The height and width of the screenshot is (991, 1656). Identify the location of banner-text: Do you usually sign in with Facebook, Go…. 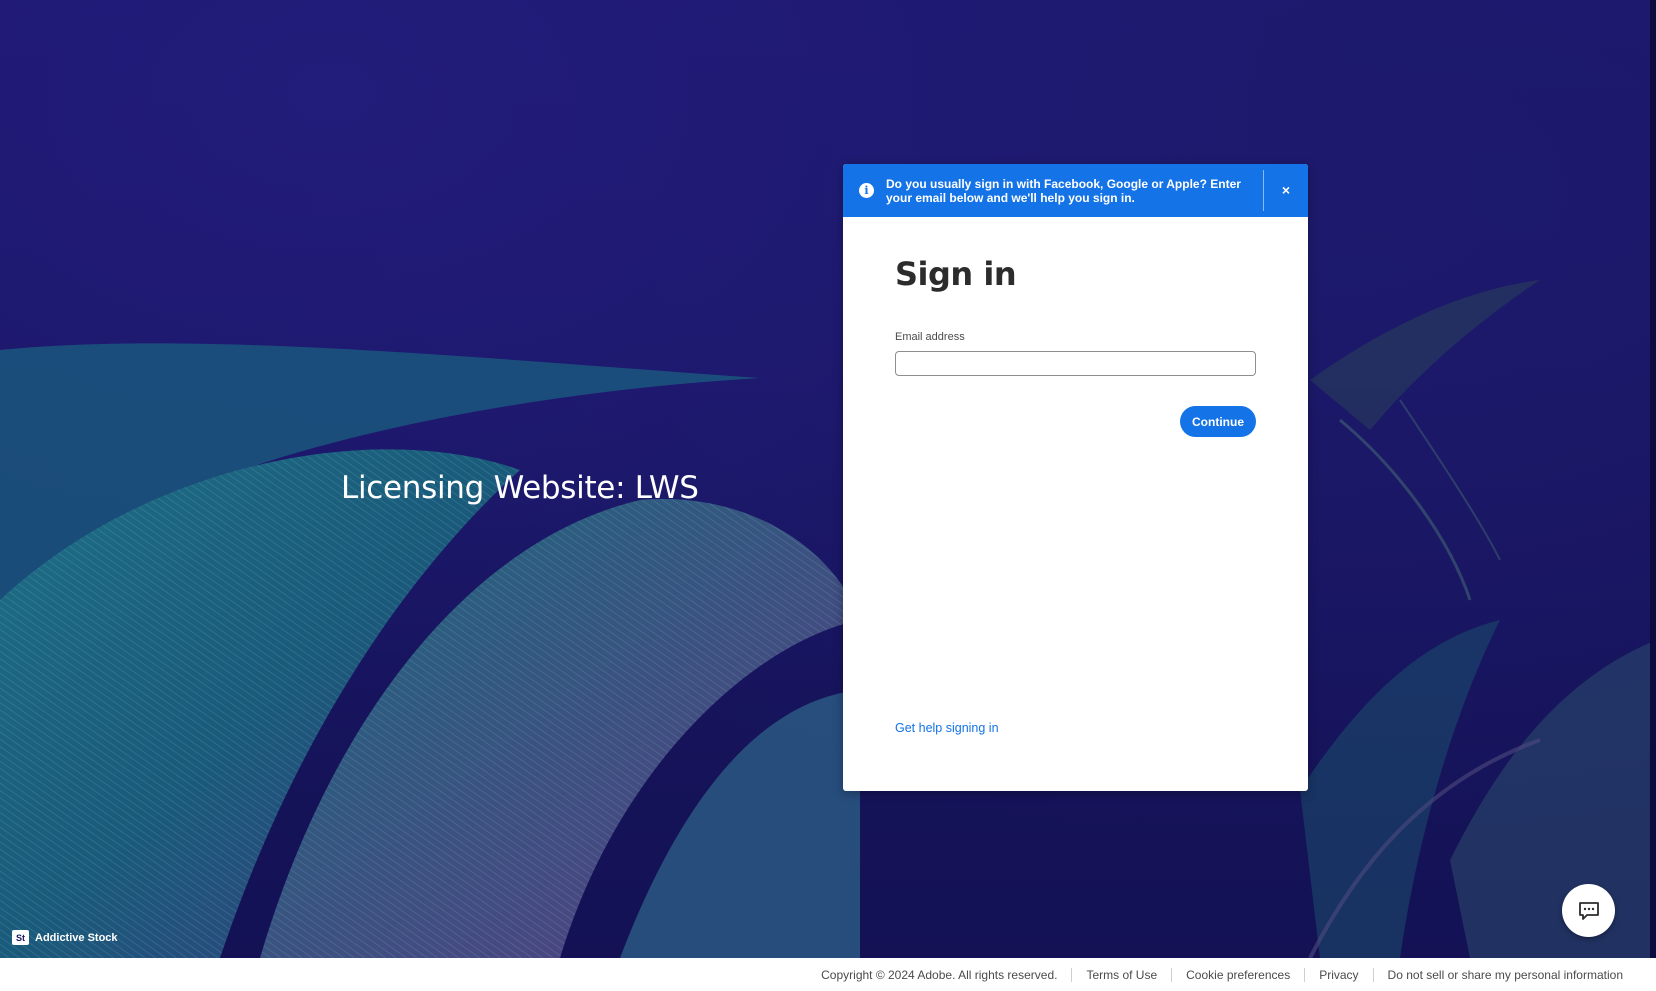
(1063, 190).